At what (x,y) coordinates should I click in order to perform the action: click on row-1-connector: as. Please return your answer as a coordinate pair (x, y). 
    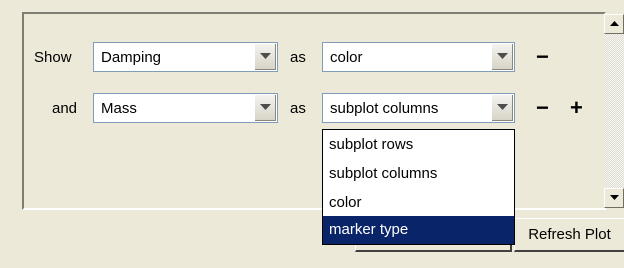
    Looking at the image, I should click on (298, 57).